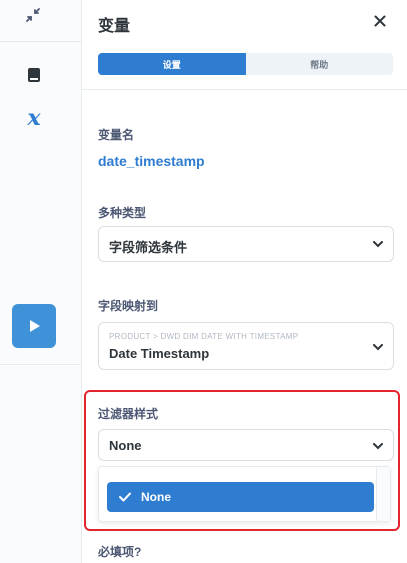 This screenshot has width=407, height=563. I want to click on rail-divider, so click(41, 364).